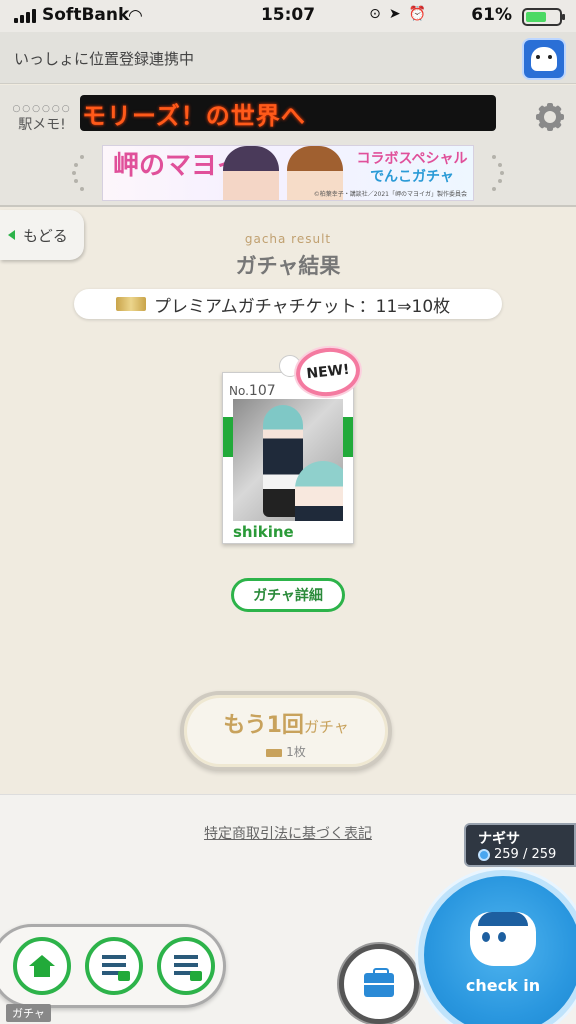 This screenshot has width=576, height=1024. What do you see at coordinates (228, 437) in the screenshot?
I see `card-type-bar-left` at bounding box center [228, 437].